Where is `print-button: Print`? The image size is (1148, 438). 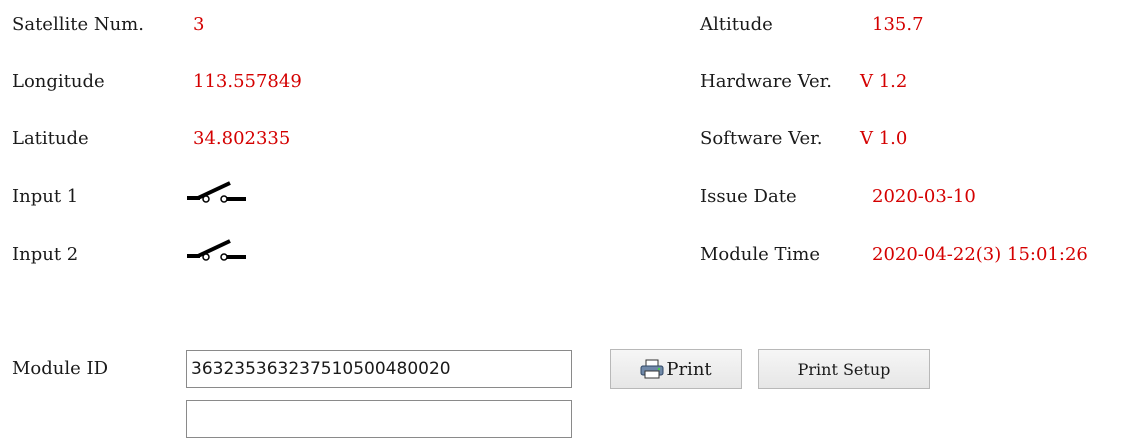 print-button: Print is located at coordinates (676, 369).